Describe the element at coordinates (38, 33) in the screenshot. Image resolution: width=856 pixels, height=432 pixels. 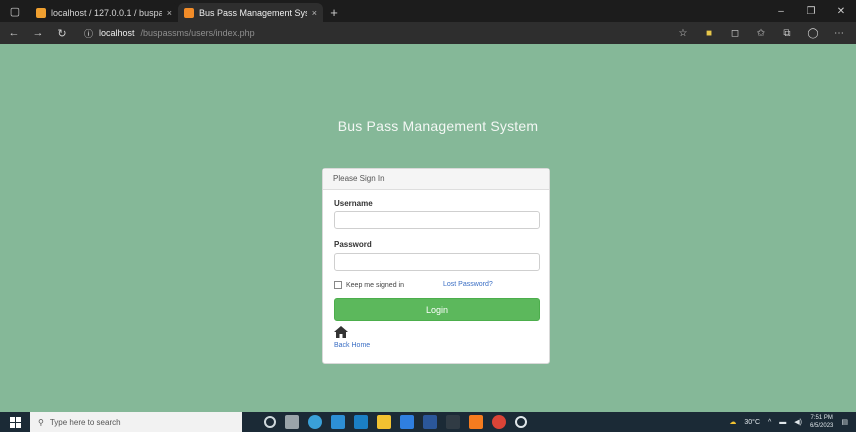
I see `forward-icon: →` at that location.